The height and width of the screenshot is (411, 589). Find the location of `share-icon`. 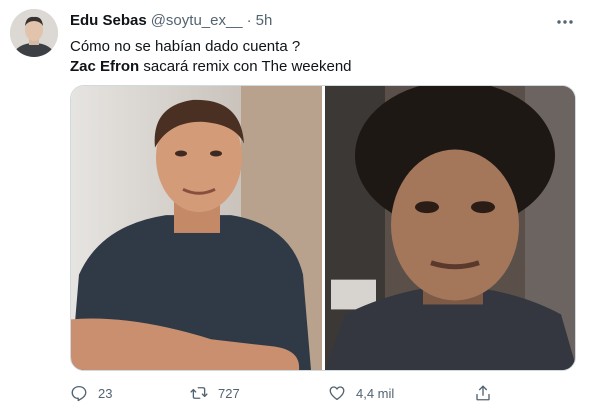

share-icon is located at coordinates (483, 393).